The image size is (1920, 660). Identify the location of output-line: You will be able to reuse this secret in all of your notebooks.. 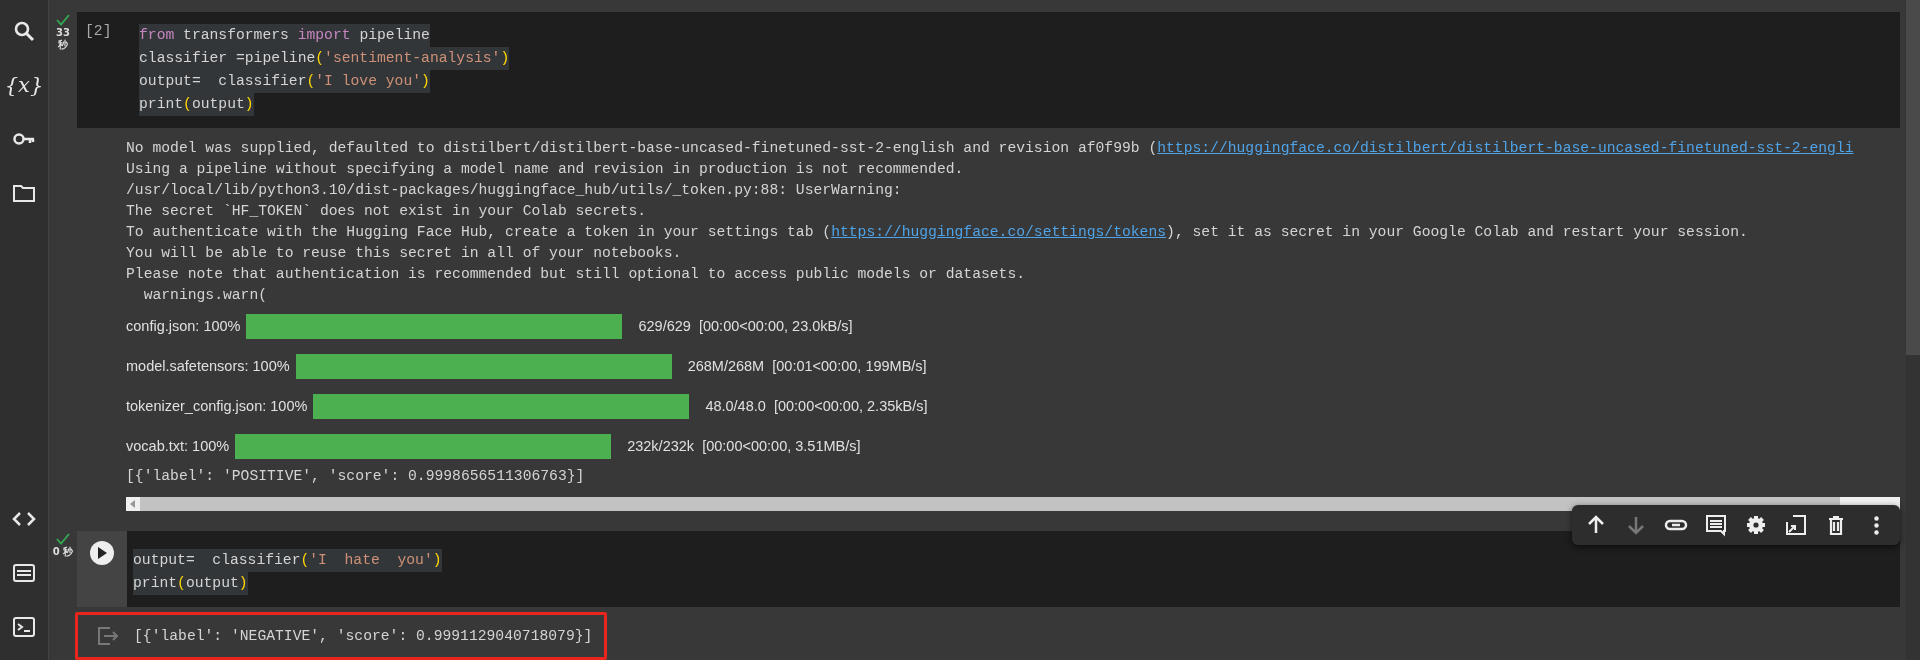
(404, 253).